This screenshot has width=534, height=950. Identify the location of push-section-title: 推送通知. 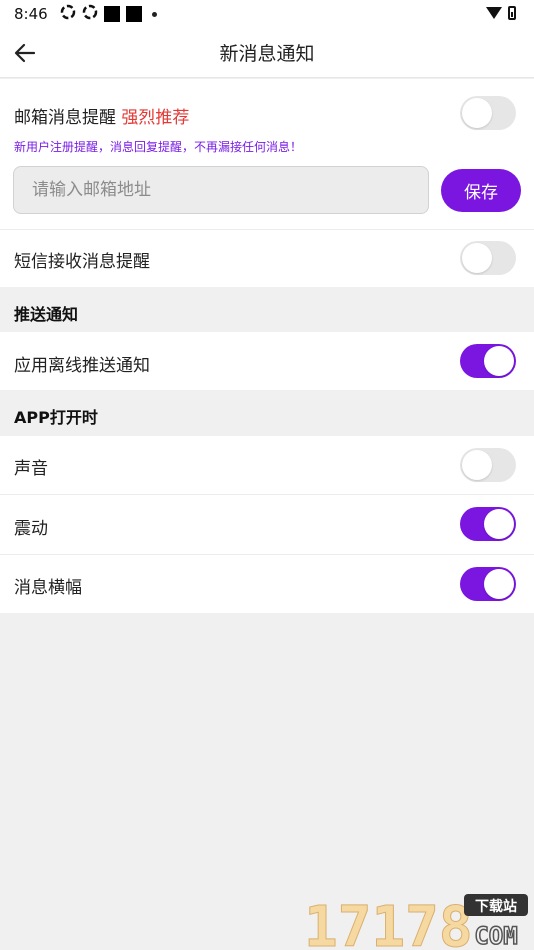
(46, 314).